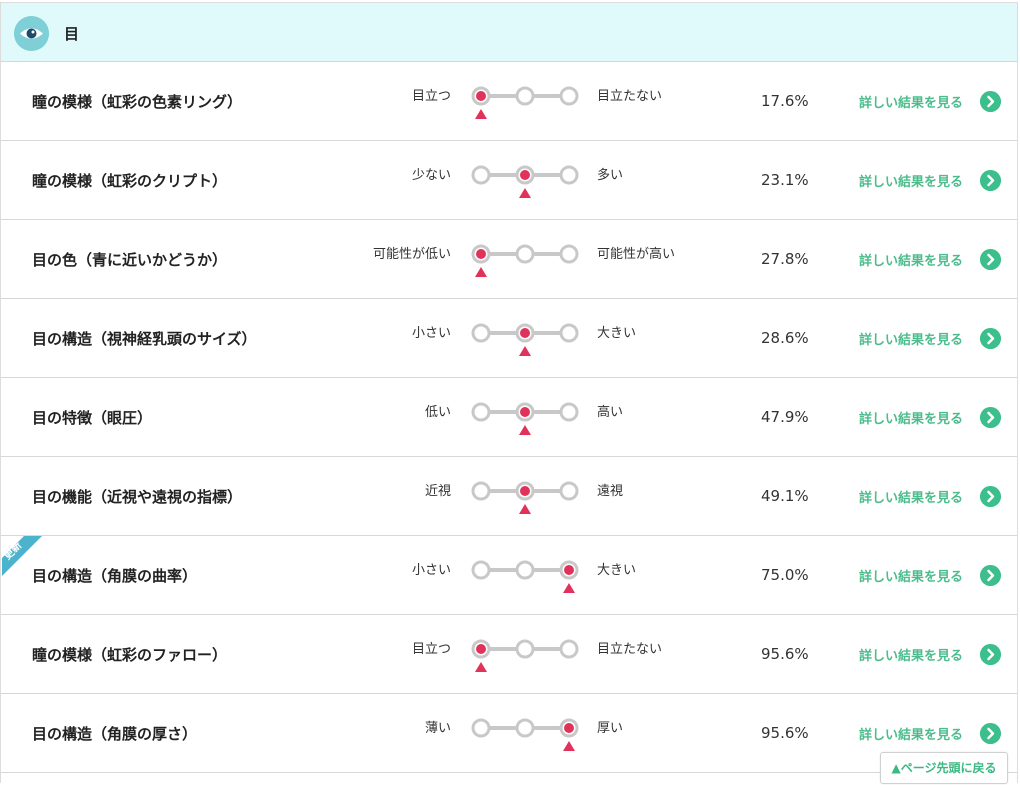  What do you see at coordinates (785, 496) in the screenshot?
I see `percentage-value: 49.1%` at bounding box center [785, 496].